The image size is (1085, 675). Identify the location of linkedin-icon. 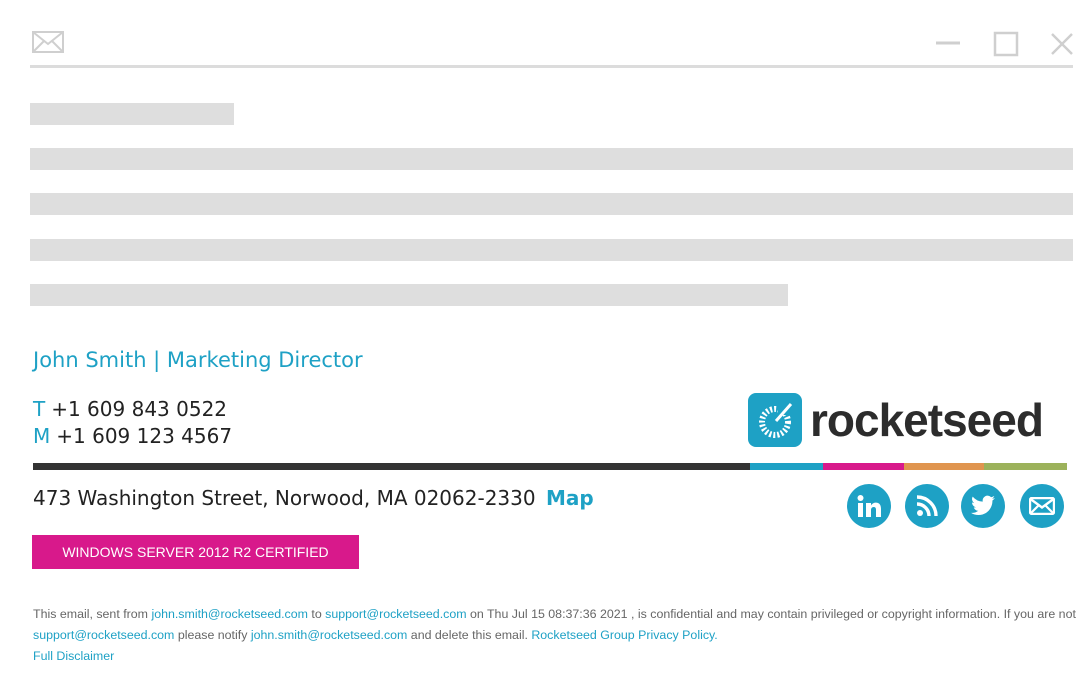
(869, 506).